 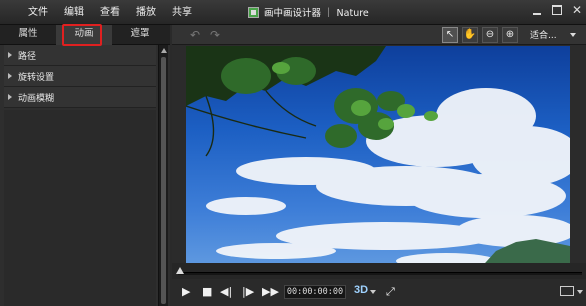 I want to click on prev-frame-icon: ◀|, so click(x=226, y=291).